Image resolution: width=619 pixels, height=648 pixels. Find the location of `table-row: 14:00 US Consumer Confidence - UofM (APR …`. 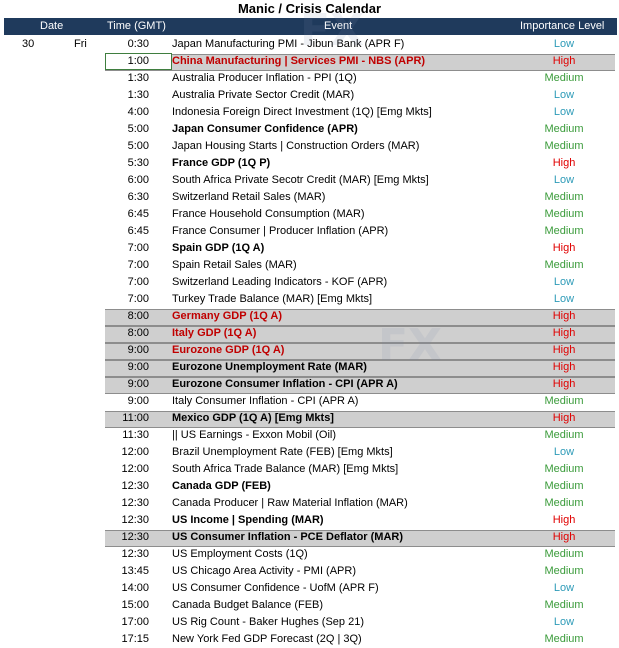

table-row: 14:00 US Consumer Confidence - UofM (APR … is located at coordinates (310, 588).